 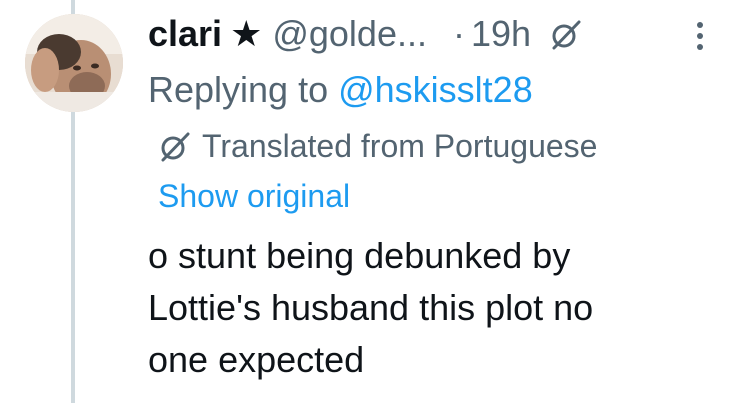 What do you see at coordinates (243, 89) in the screenshot?
I see `replying-prefix: Replying to` at bounding box center [243, 89].